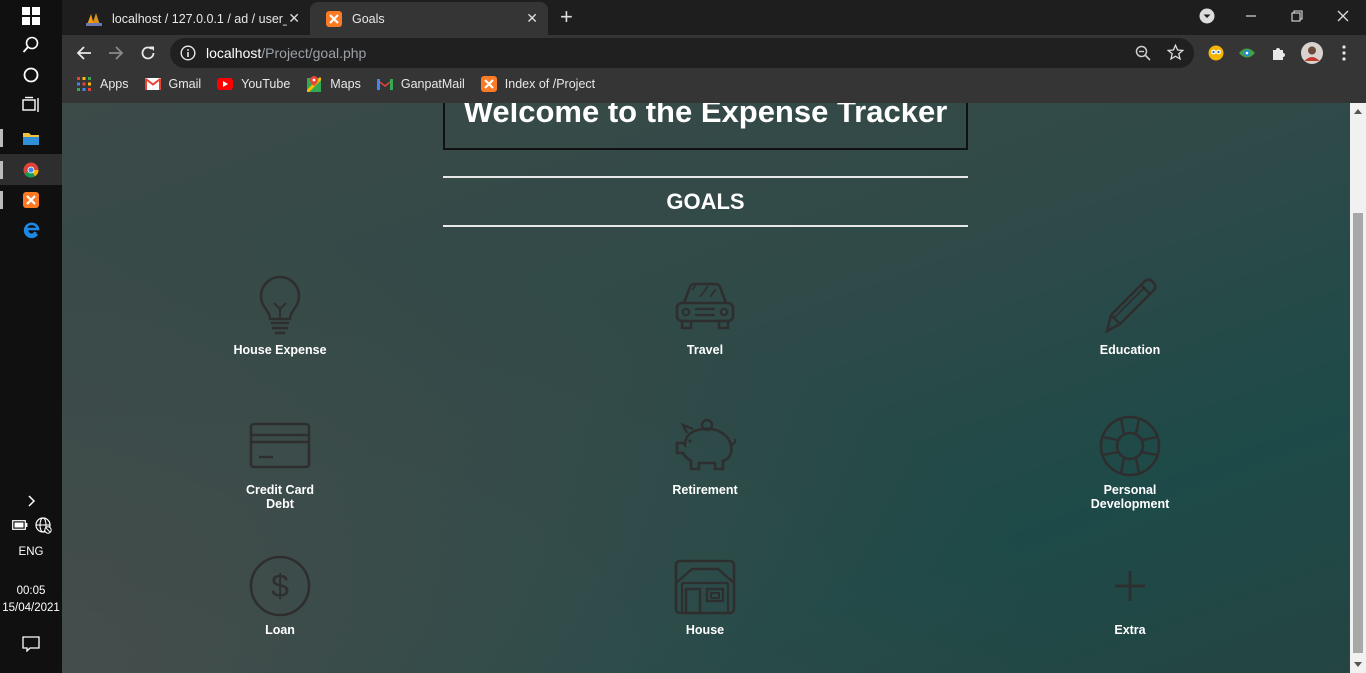  Describe the element at coordinates (537, 84) in the screenshot. I see `bookmark-index-project: Index of /Project` at that location.